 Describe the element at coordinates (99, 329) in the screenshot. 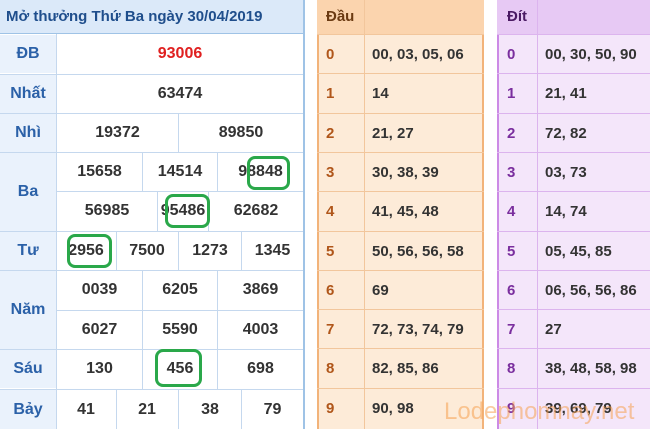

I see `prize-nam-number-4: 6027` at that location.